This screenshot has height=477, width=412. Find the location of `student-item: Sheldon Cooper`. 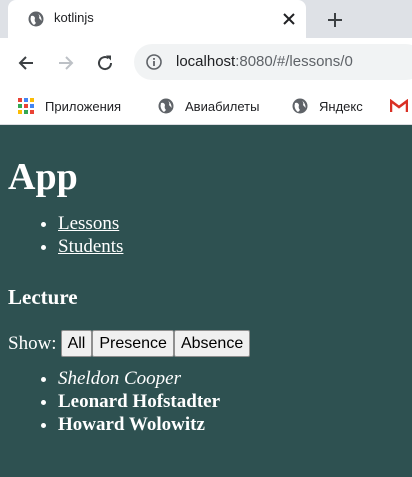

student-item: Sheldon Cooper is located at coordinates (231, 378).